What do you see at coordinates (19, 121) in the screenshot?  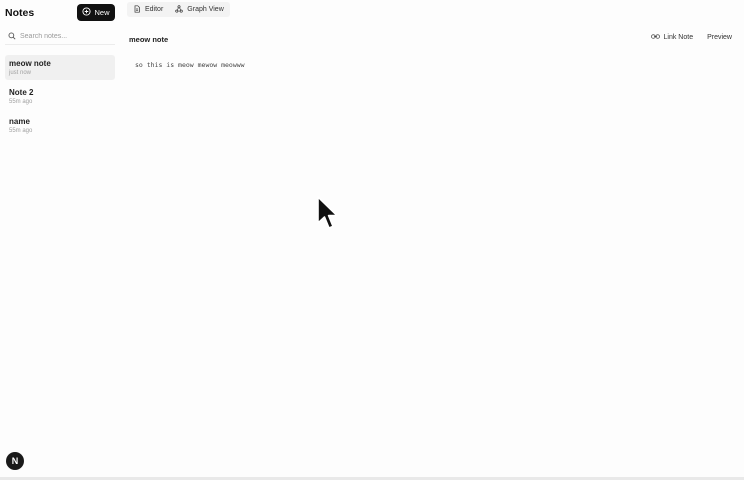 I see `note-item-title: name` at bounding box center [19, 121].